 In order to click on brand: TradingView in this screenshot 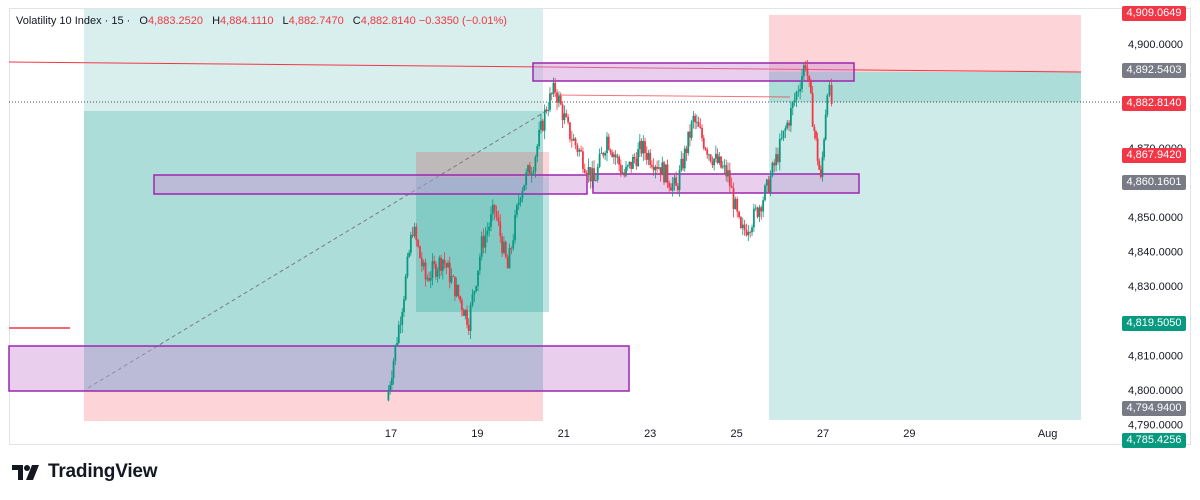, I will do `click(85, 472)`.